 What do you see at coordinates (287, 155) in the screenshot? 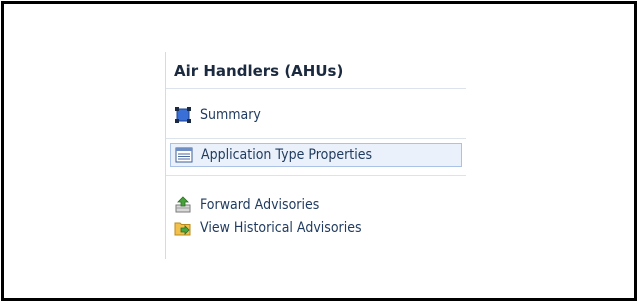
I see `menu-item-label: Application Type Properties` at bounding box center [287, 155].